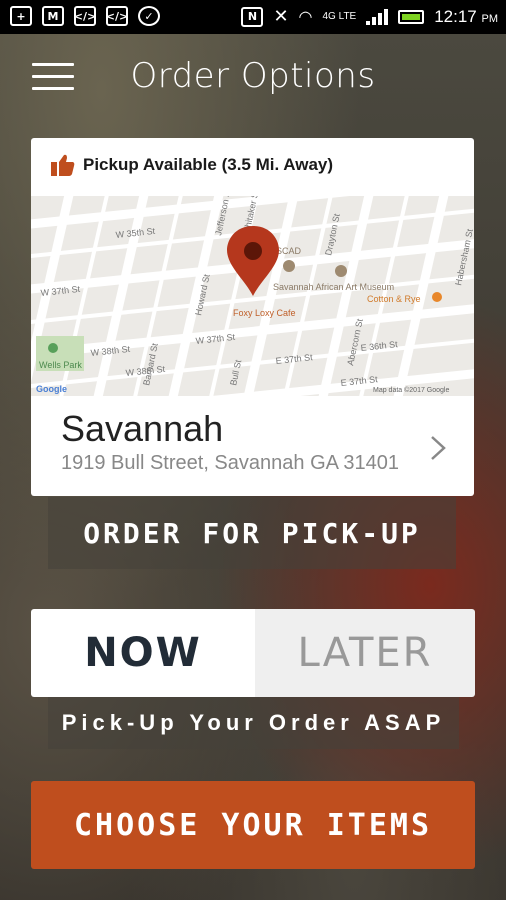  I want to click on pickup-availability: Pickup Available (3.5 Mi. Away), so click(192, 165).